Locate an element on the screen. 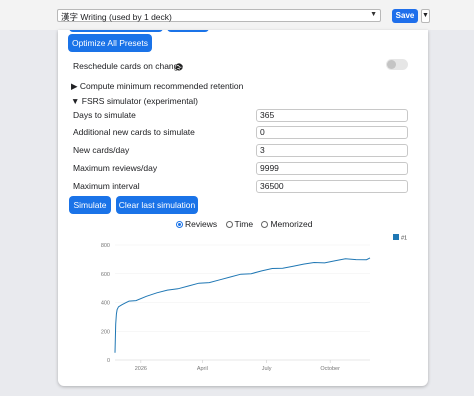 The height and width of the screenshot is (396, 474). toggle-knob is located at coordinates (391, 64).